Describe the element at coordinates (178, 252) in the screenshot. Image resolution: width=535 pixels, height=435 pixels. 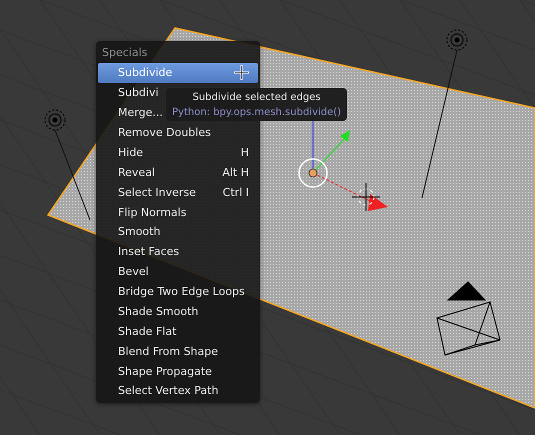
I see `menu-item: Inset Faces` at that location.